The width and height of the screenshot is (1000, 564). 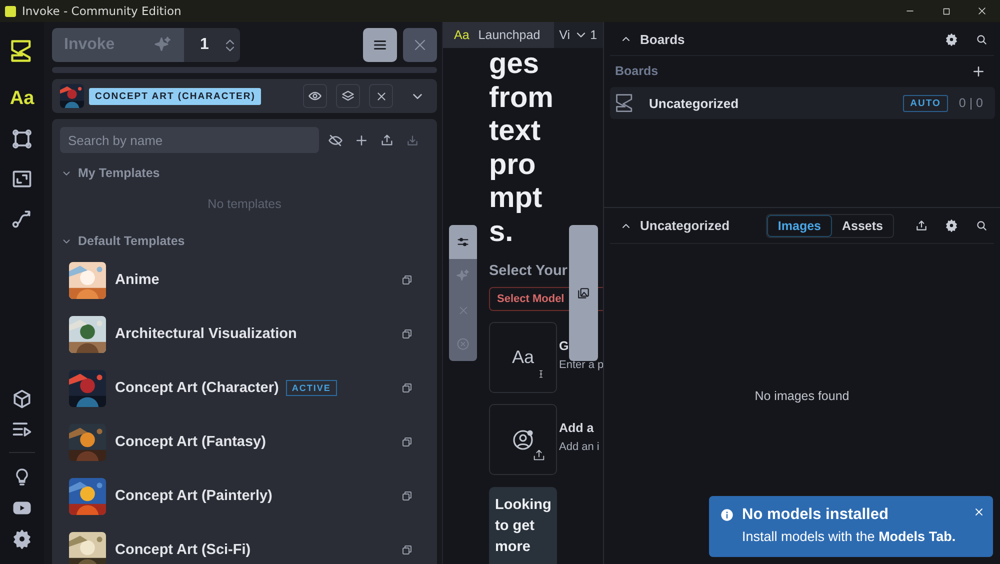 I want to click on text-glyph: Aa, so click(x=523, y=357).